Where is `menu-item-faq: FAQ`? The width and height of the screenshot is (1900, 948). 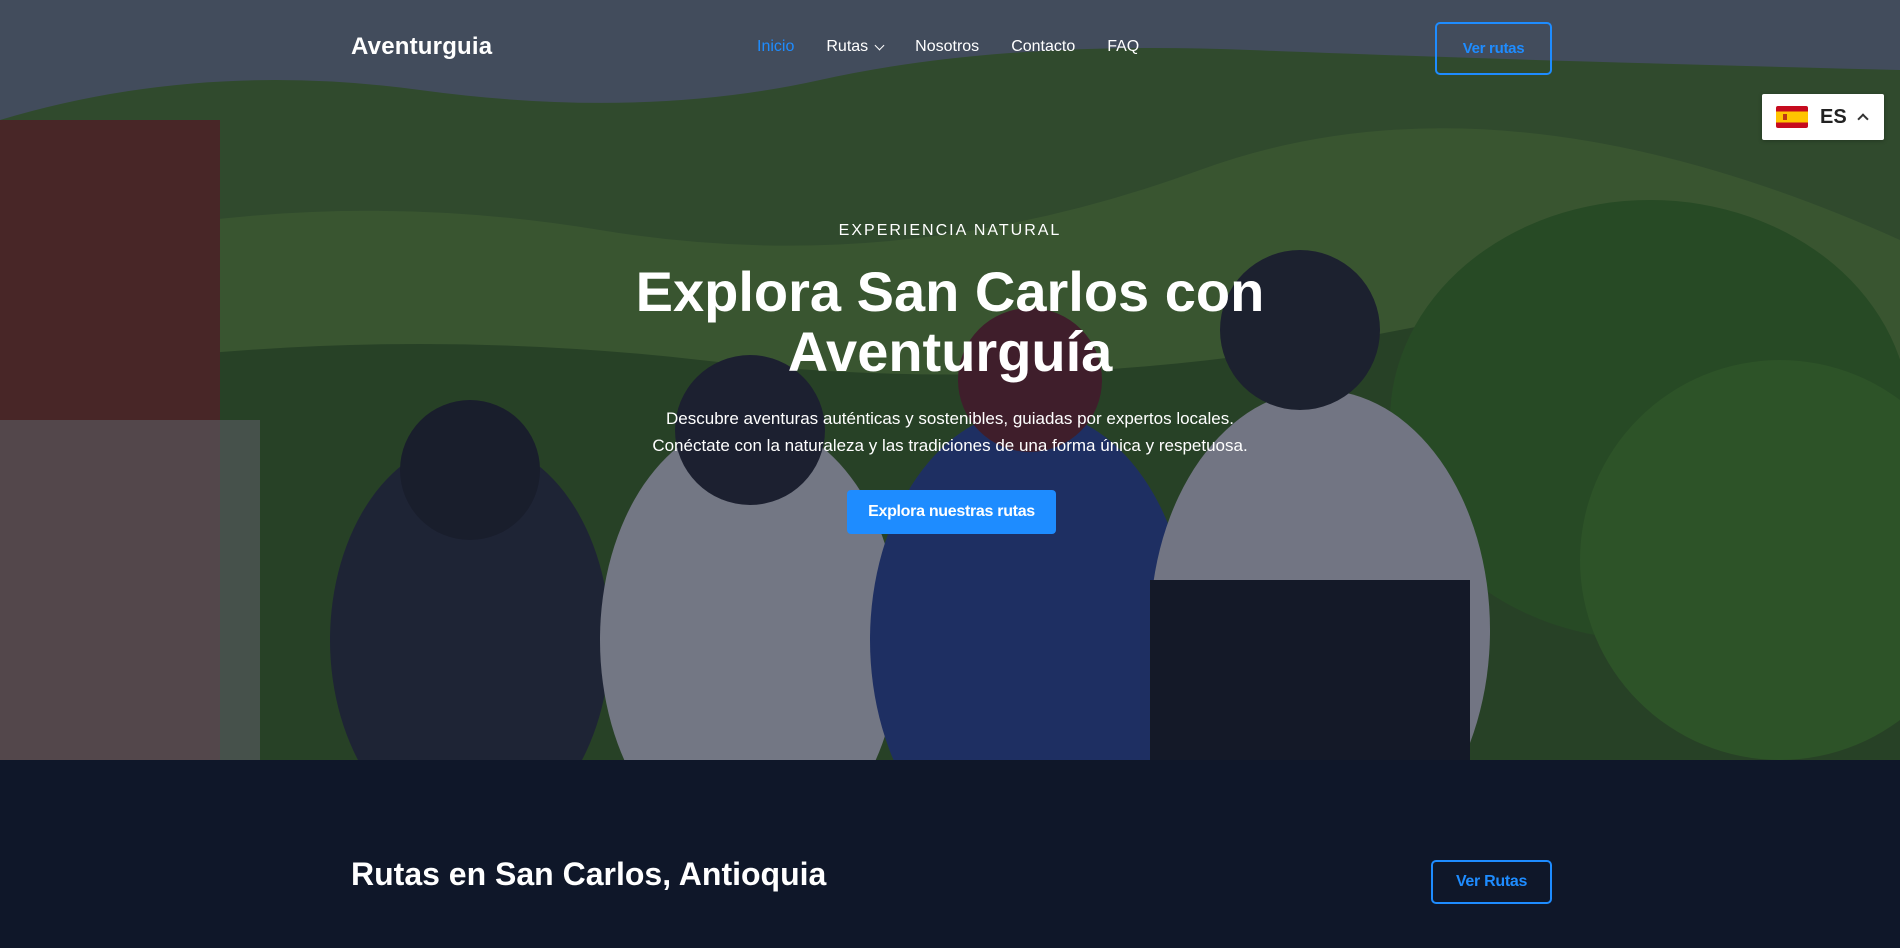 menu-item-faq: FAQ is located at coordinates (1123, 47).